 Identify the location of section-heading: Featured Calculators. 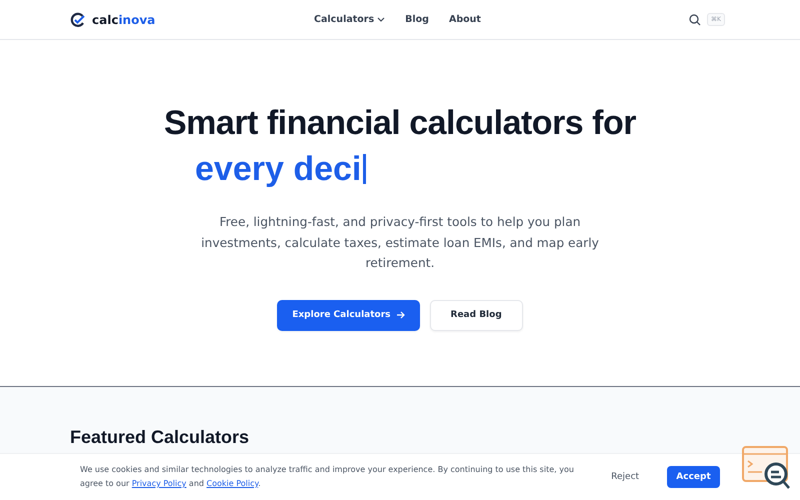
(160, 437).